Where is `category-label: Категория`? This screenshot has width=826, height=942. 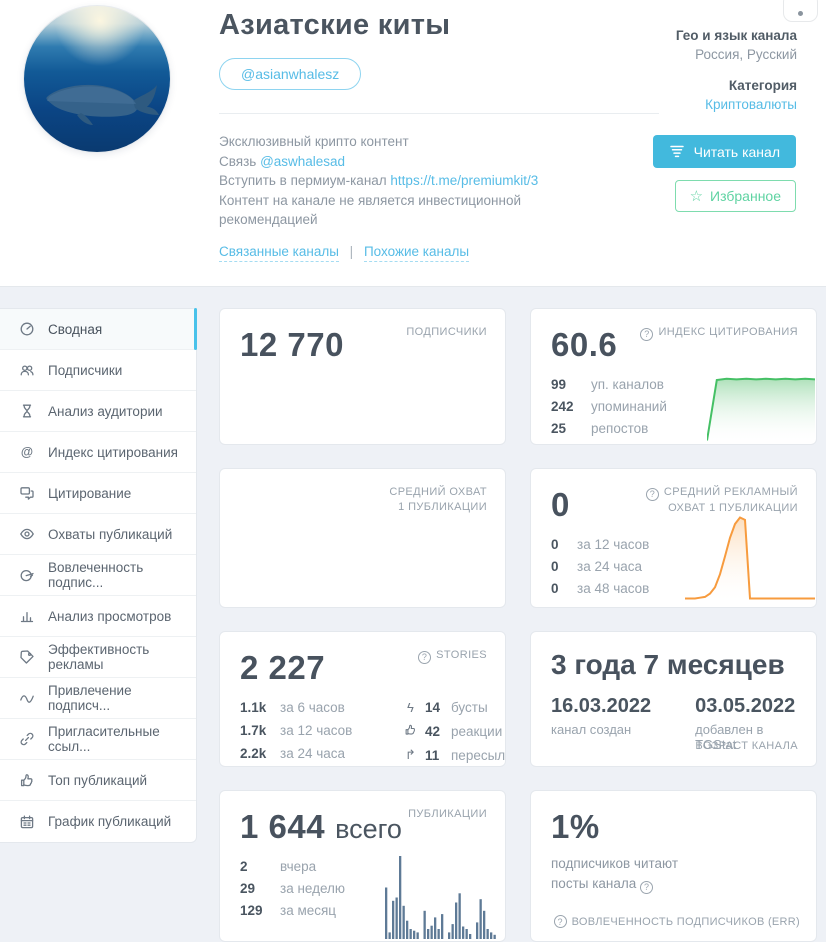 category-label: Категория is located at coordinates (762, 85).